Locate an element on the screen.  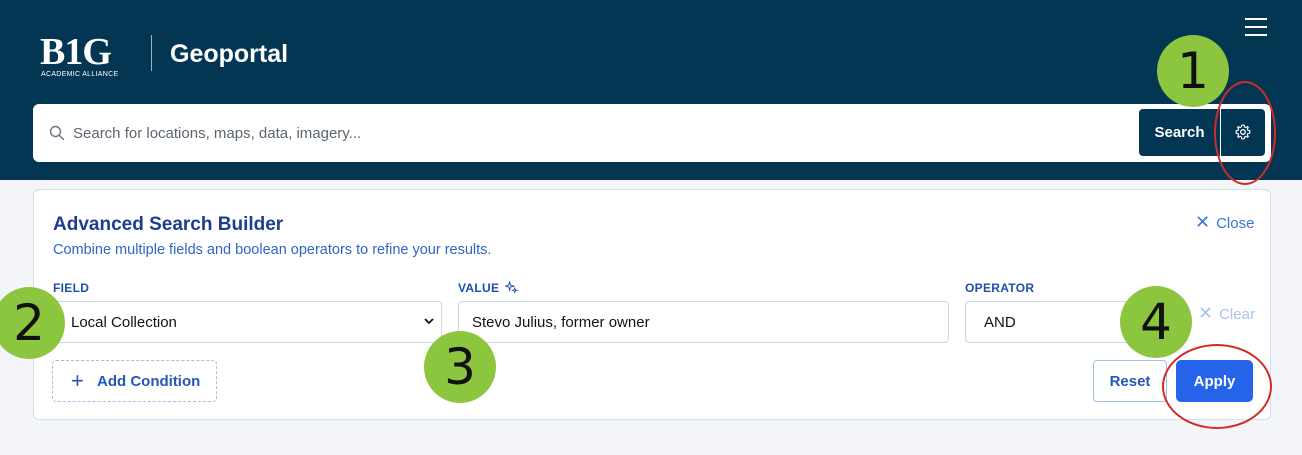
search-input is located at coordinates (603, 133).